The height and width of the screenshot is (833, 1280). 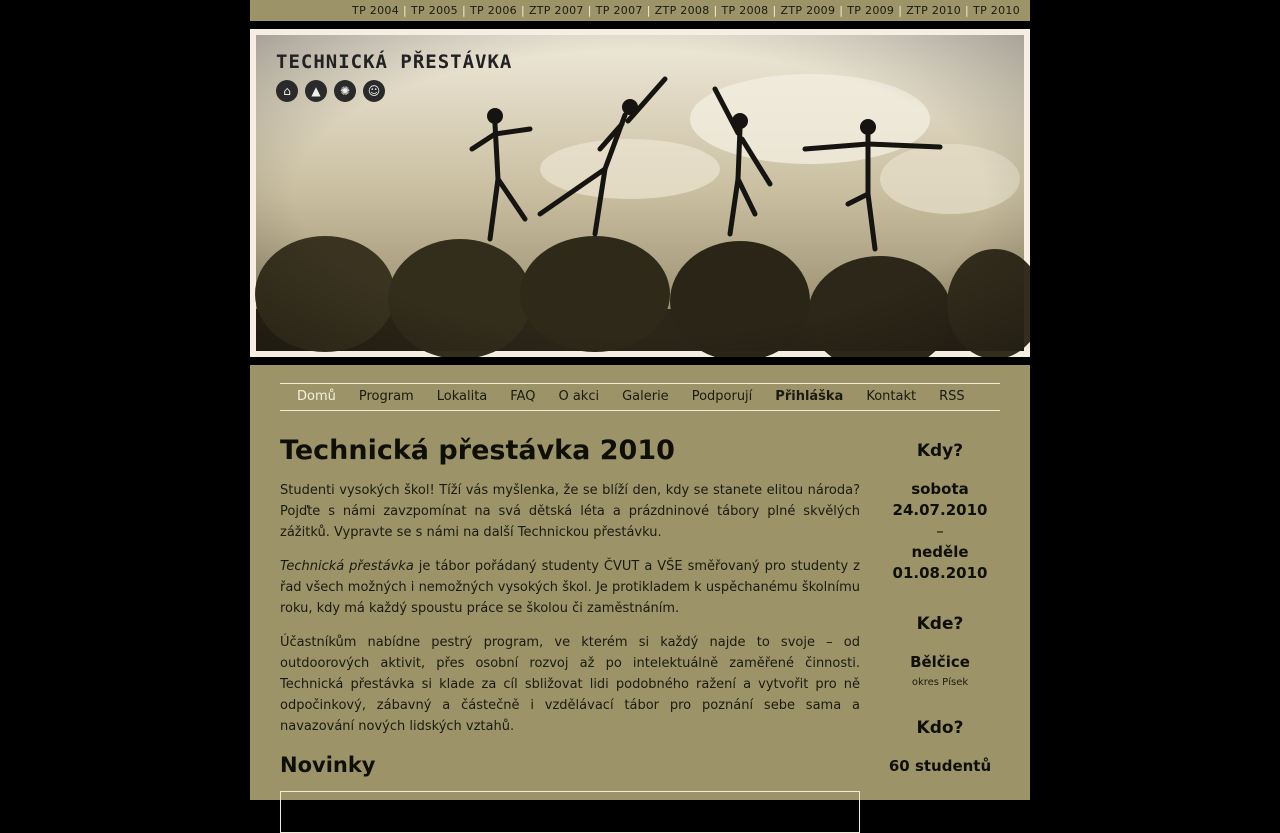 What do you see at coordinates (952, 396) in the screenshot?
I see `nav-item-9: RSS` at bounding box center [952, 396].